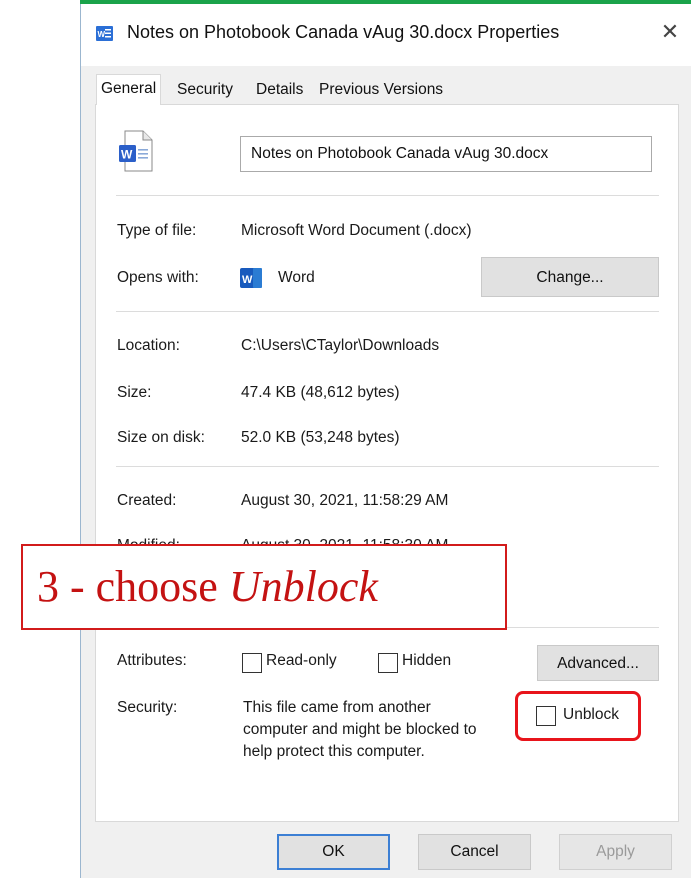 Image resolution: width=691 pixels, height=878 pixels. What do you see at coordinates (356, 230) in the screenshot?
I see `type-of-file-value: Microsoft Word Document (.docx)` at bounding box center [356, 230].